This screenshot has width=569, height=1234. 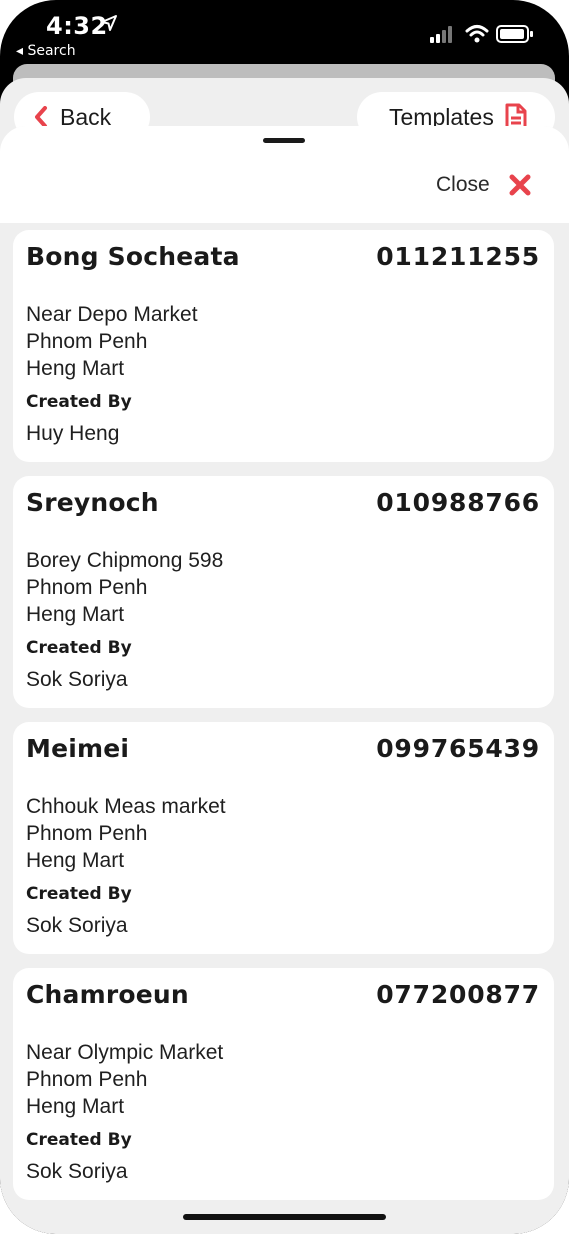 What do you see at coordinates (477, 36) in the screenshot?
I see `wifi-icon` at bounding box center [477, 36].